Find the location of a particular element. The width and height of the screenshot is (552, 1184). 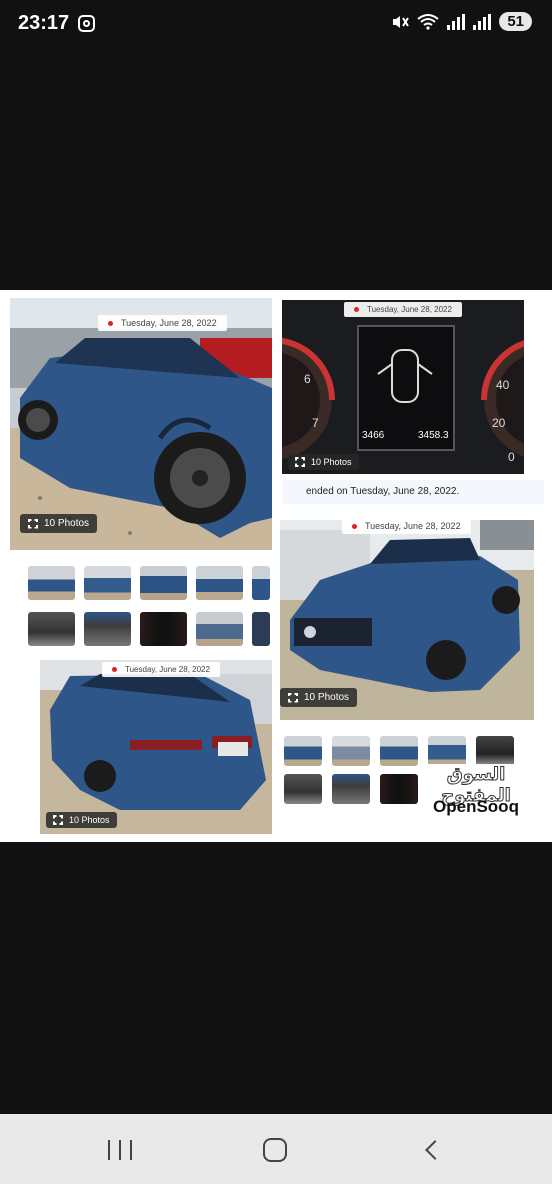

home-button-icon is located at coordinates (275, 1150).